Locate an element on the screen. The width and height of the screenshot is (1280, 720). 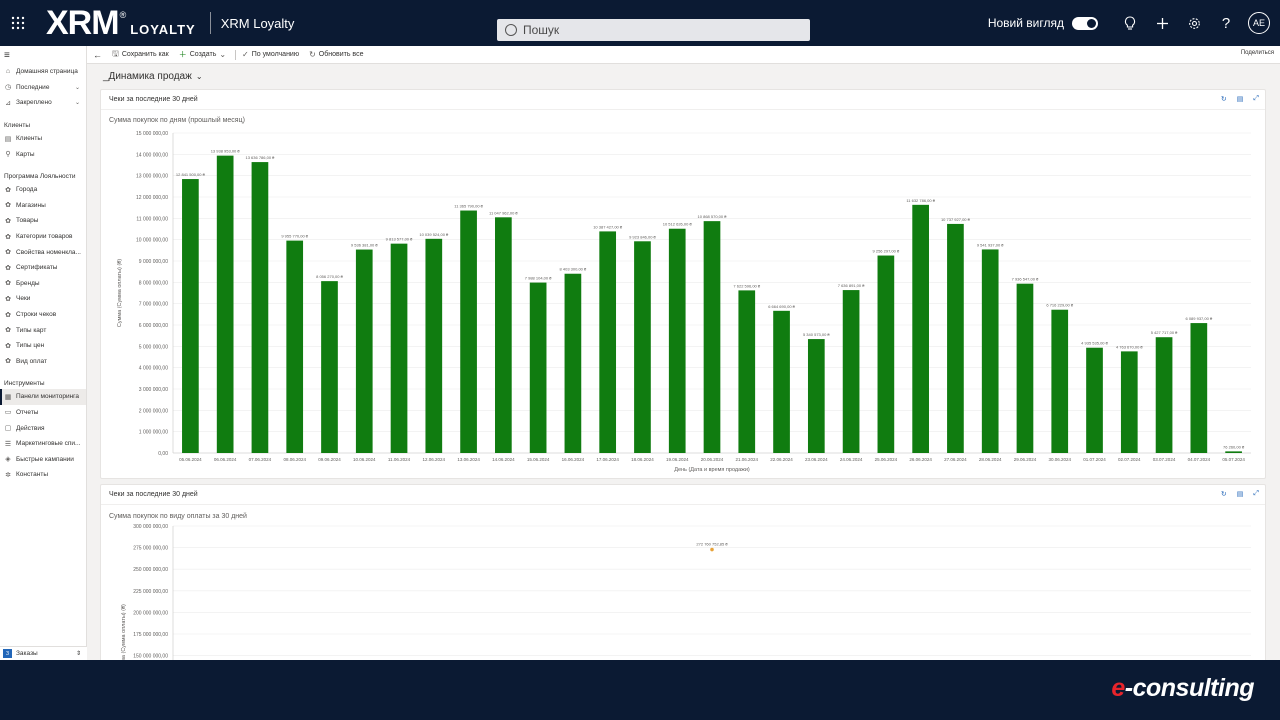
sidebar-item-label: Панели мониторинга is located at coordinates (48, 397).